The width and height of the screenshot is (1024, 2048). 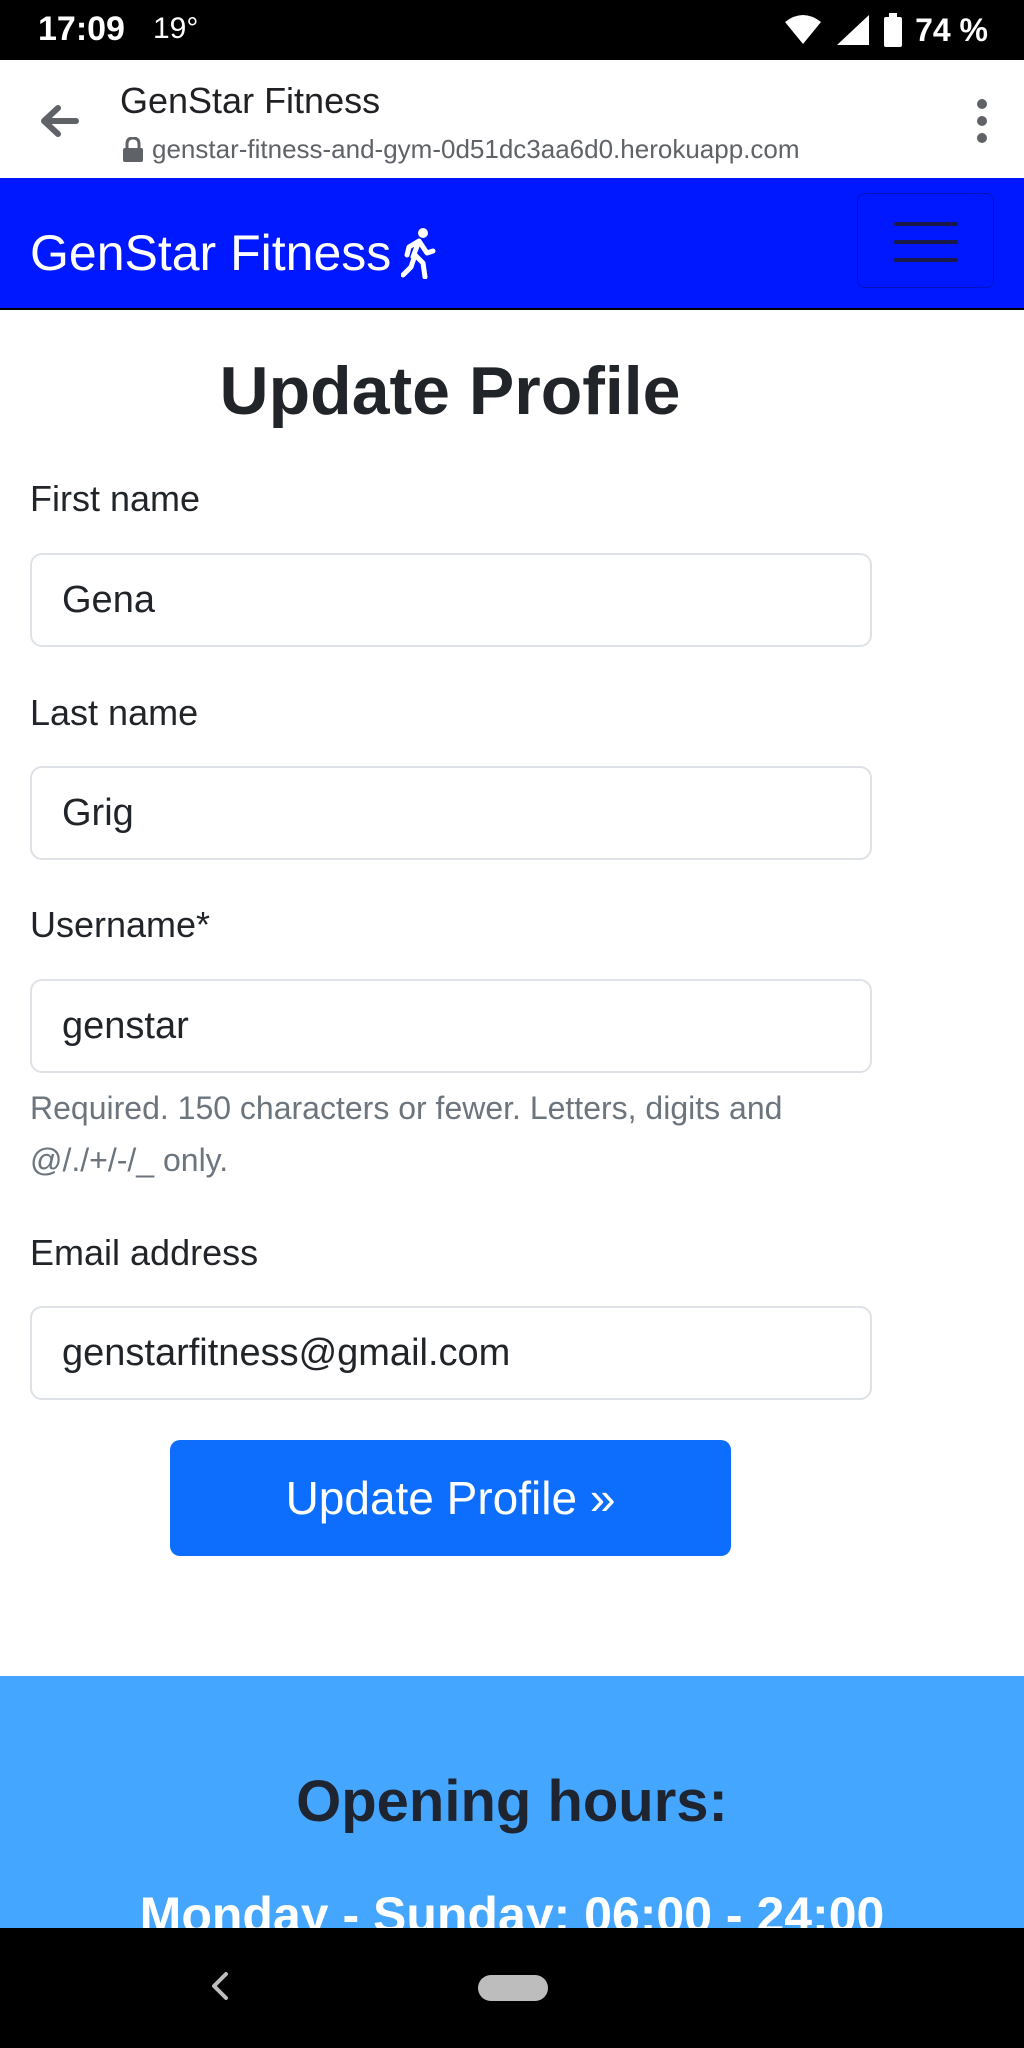 What do you see at coordinates (803, 29) in the screenshot?
I see `wifi-icon` at bounding box center [803, 29].